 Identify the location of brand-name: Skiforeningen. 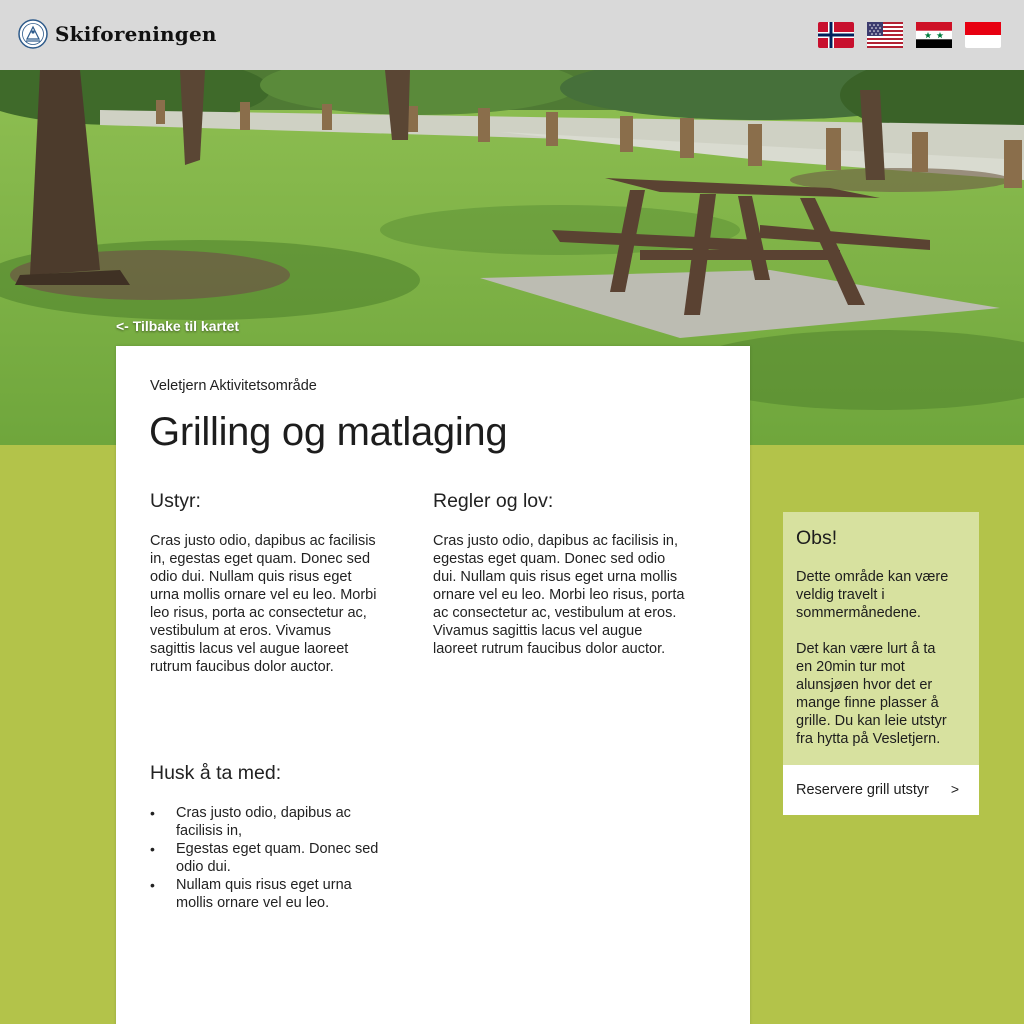
(136, 34).